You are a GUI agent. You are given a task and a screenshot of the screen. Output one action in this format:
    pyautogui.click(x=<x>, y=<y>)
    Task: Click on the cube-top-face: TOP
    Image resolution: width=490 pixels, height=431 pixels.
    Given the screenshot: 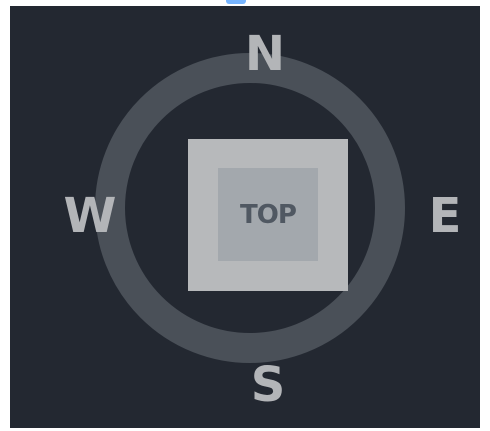 What is the action you would take?
    pyautogui.click(x=268, y=214)
    